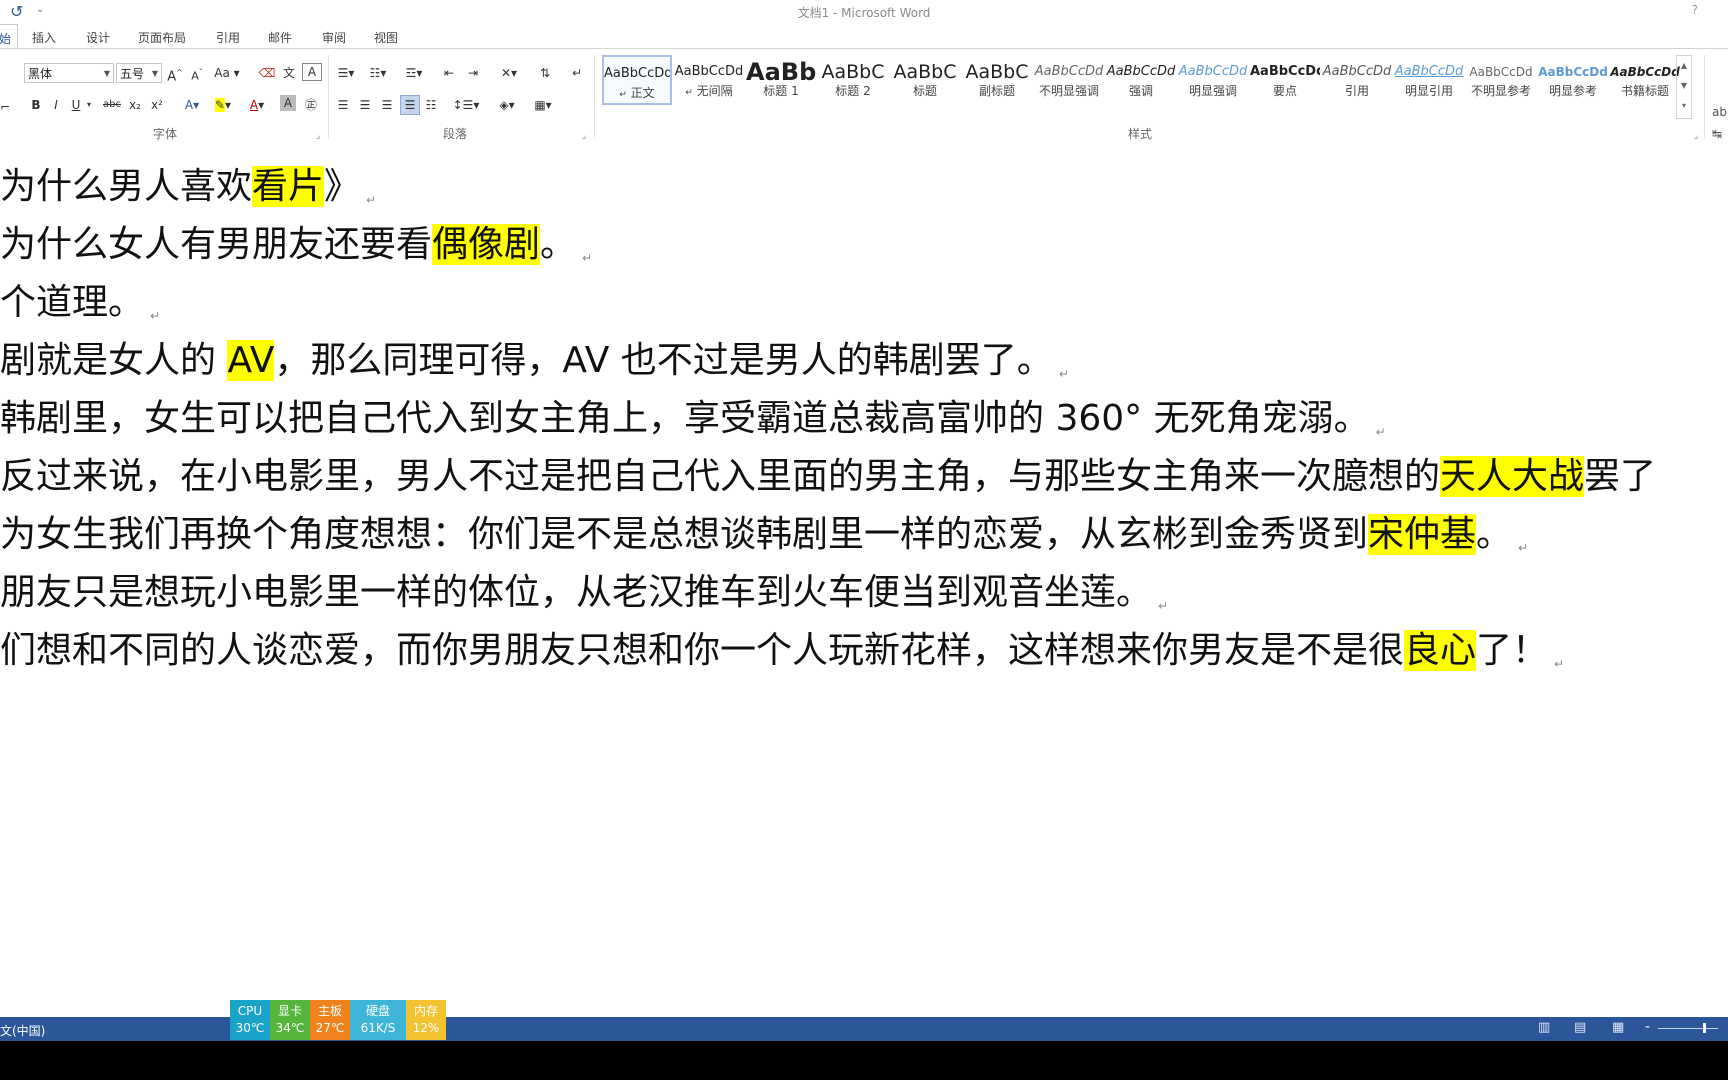 Image resolution: width=1728 pixels, height=1080 pixels. Describe the element at coordinates (507, 105) in the screenshot. I see `shading-icon: ◈▾` at that location.